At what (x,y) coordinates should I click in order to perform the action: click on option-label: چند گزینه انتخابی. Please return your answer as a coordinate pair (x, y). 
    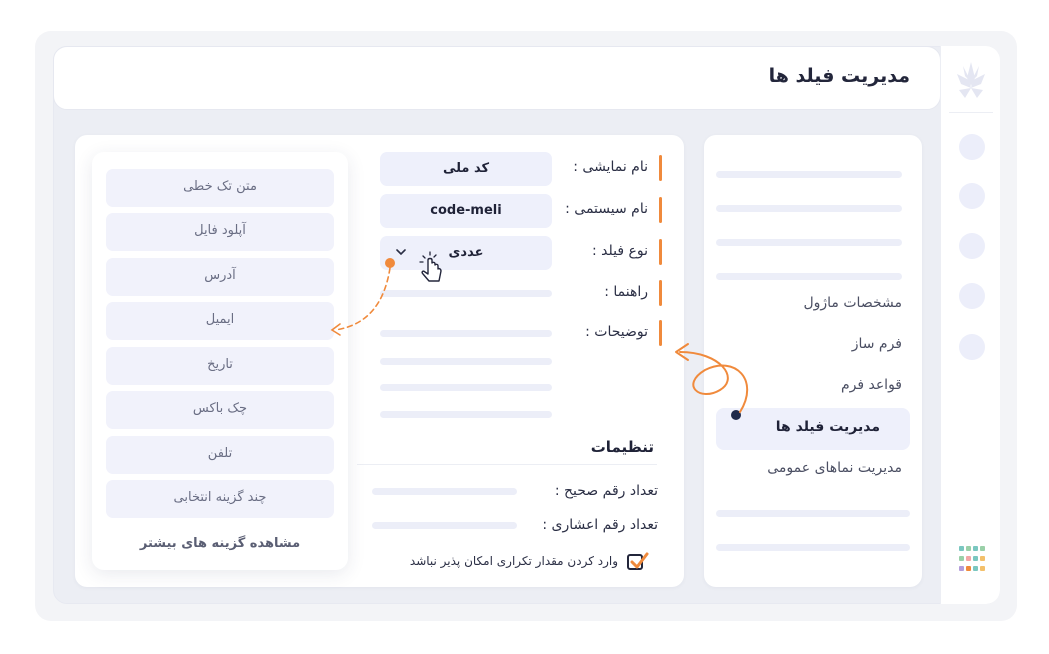
    Looking at the image, I should click on (220, 497).